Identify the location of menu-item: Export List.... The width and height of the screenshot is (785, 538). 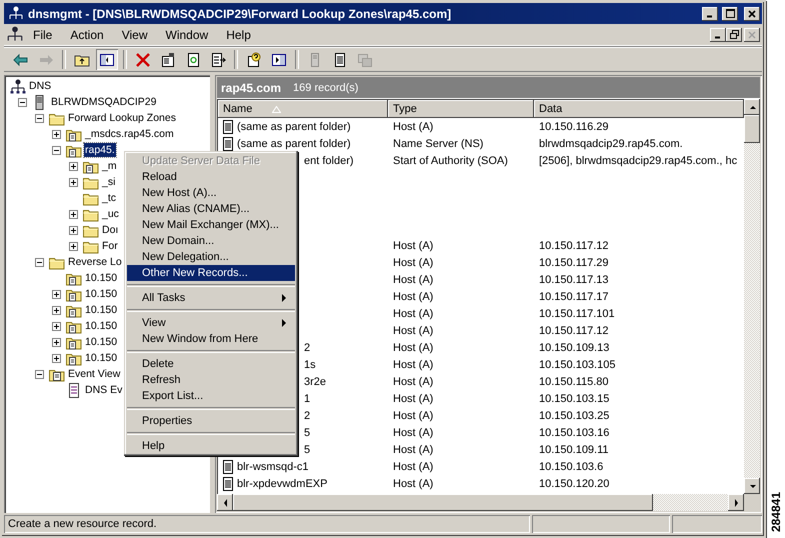
(211, 396).